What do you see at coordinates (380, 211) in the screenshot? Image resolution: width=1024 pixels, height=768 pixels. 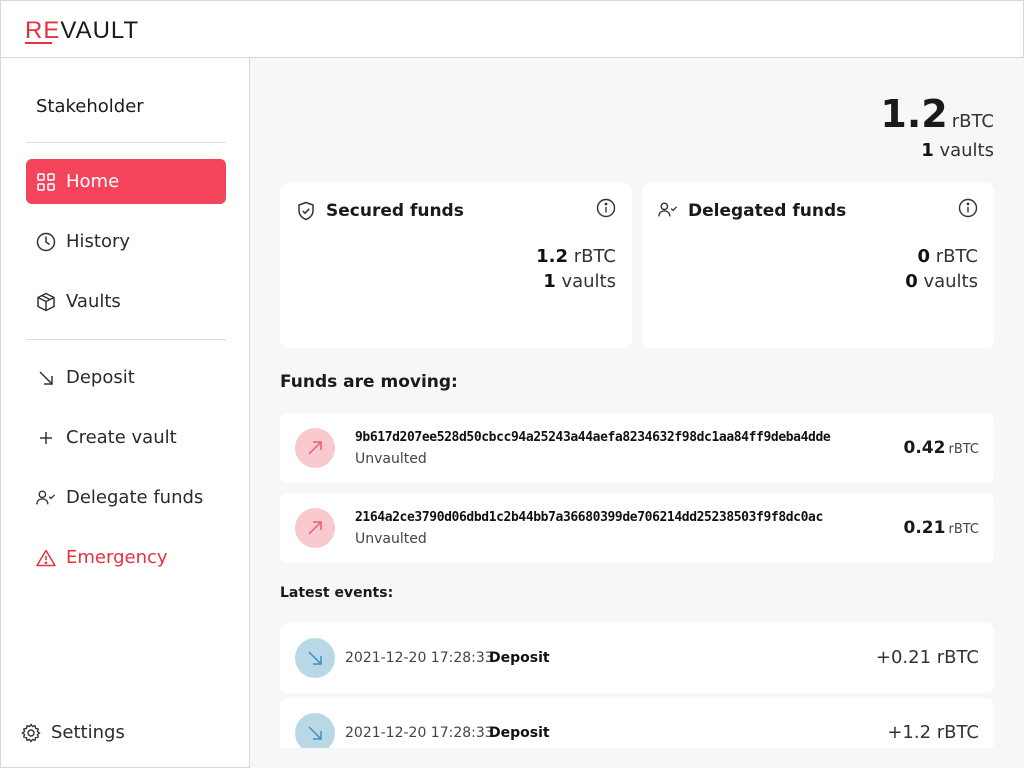 I see `card-title: Secured funds` at bounding box center [380, 211].